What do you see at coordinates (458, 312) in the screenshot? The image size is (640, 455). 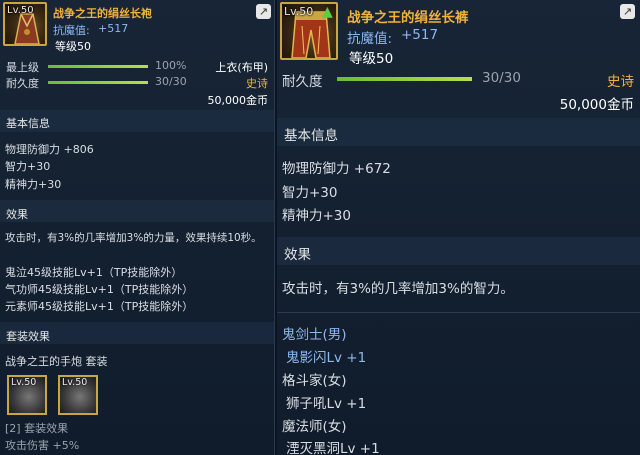 I see `divider` at bounding box center [458, 312].